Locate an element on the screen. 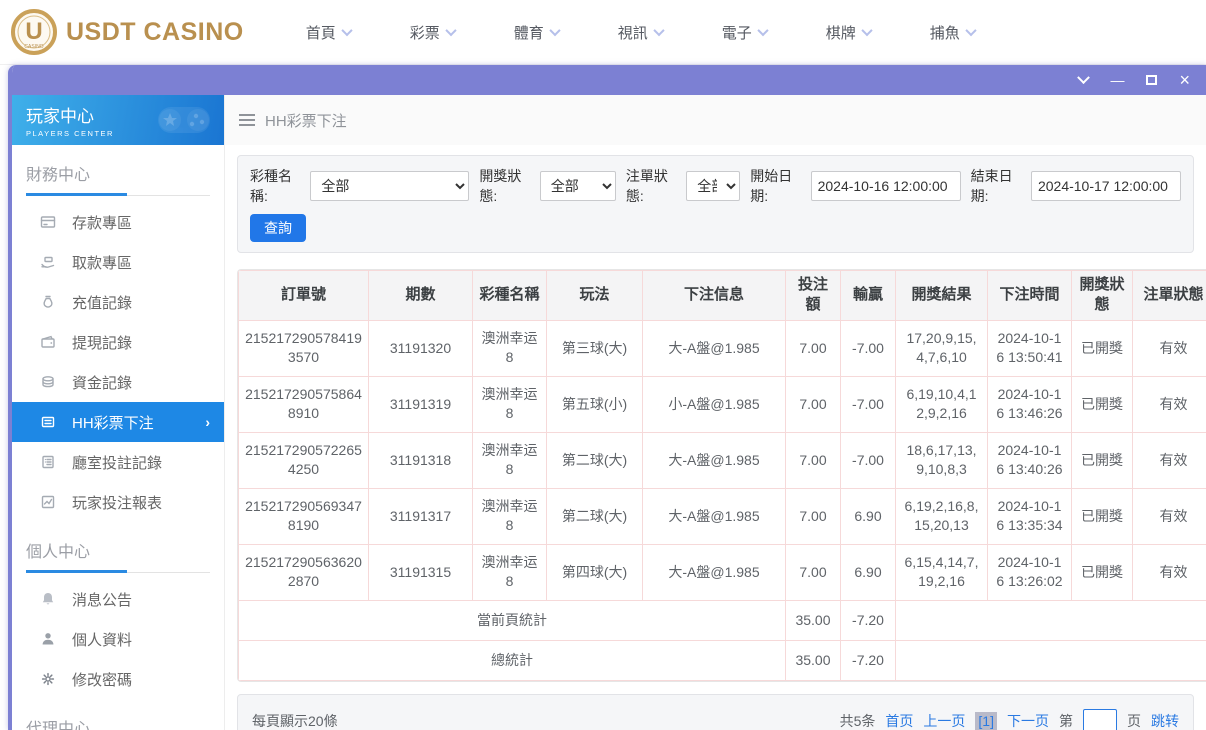 The width and height of the screenshot is (1206, 730). lottery-name-select: 全部 is located at coordinates (390, 186).